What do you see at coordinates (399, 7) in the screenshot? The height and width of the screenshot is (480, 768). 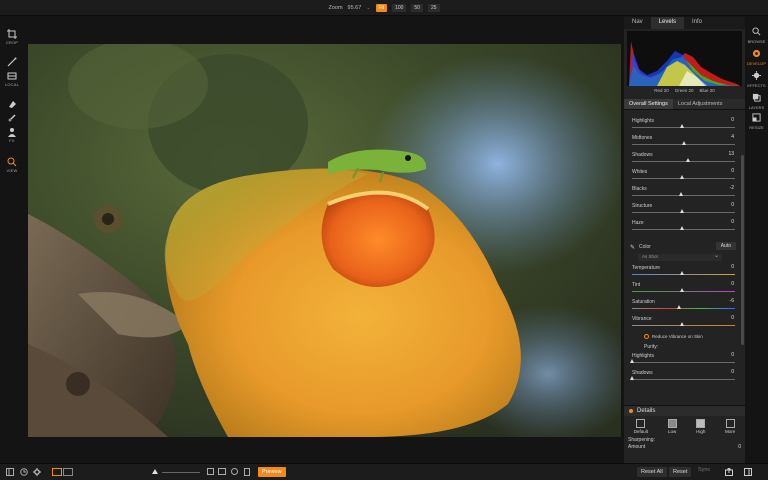 I see `zoom-100-button: 100` at bounding box center [399, 7].